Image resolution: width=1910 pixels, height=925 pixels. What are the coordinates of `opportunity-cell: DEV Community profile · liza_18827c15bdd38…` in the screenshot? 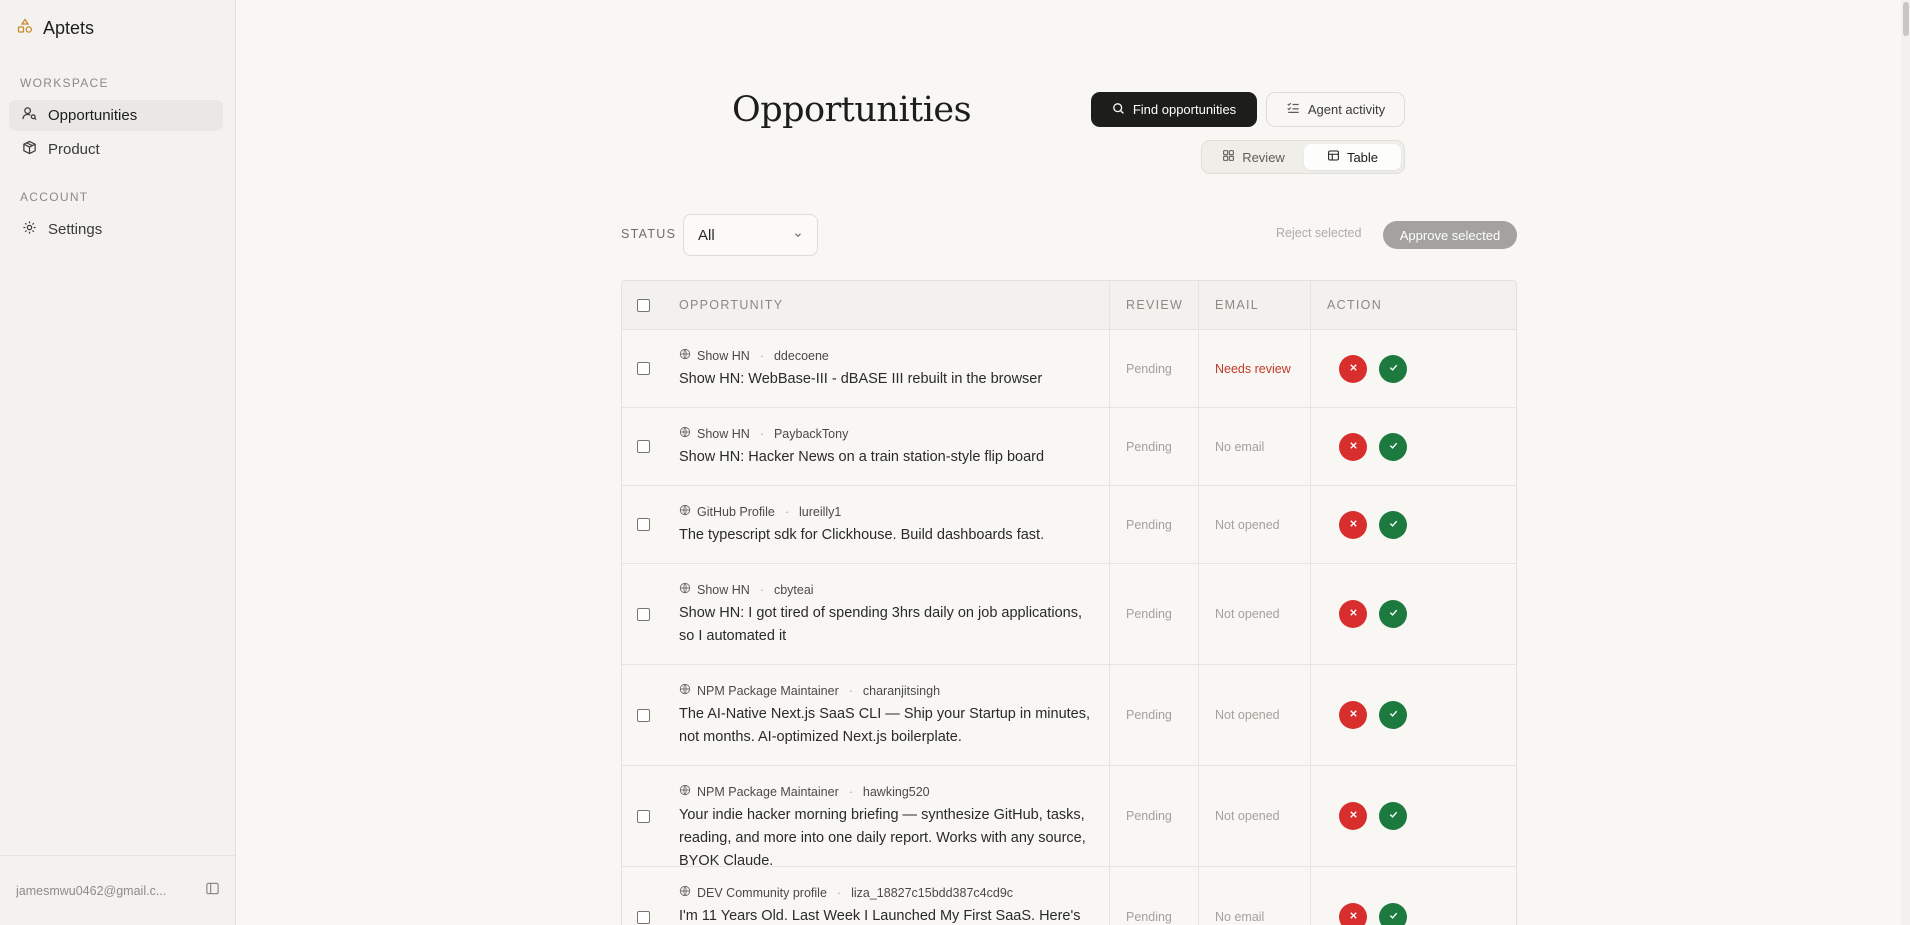 It's located at (887, 896).